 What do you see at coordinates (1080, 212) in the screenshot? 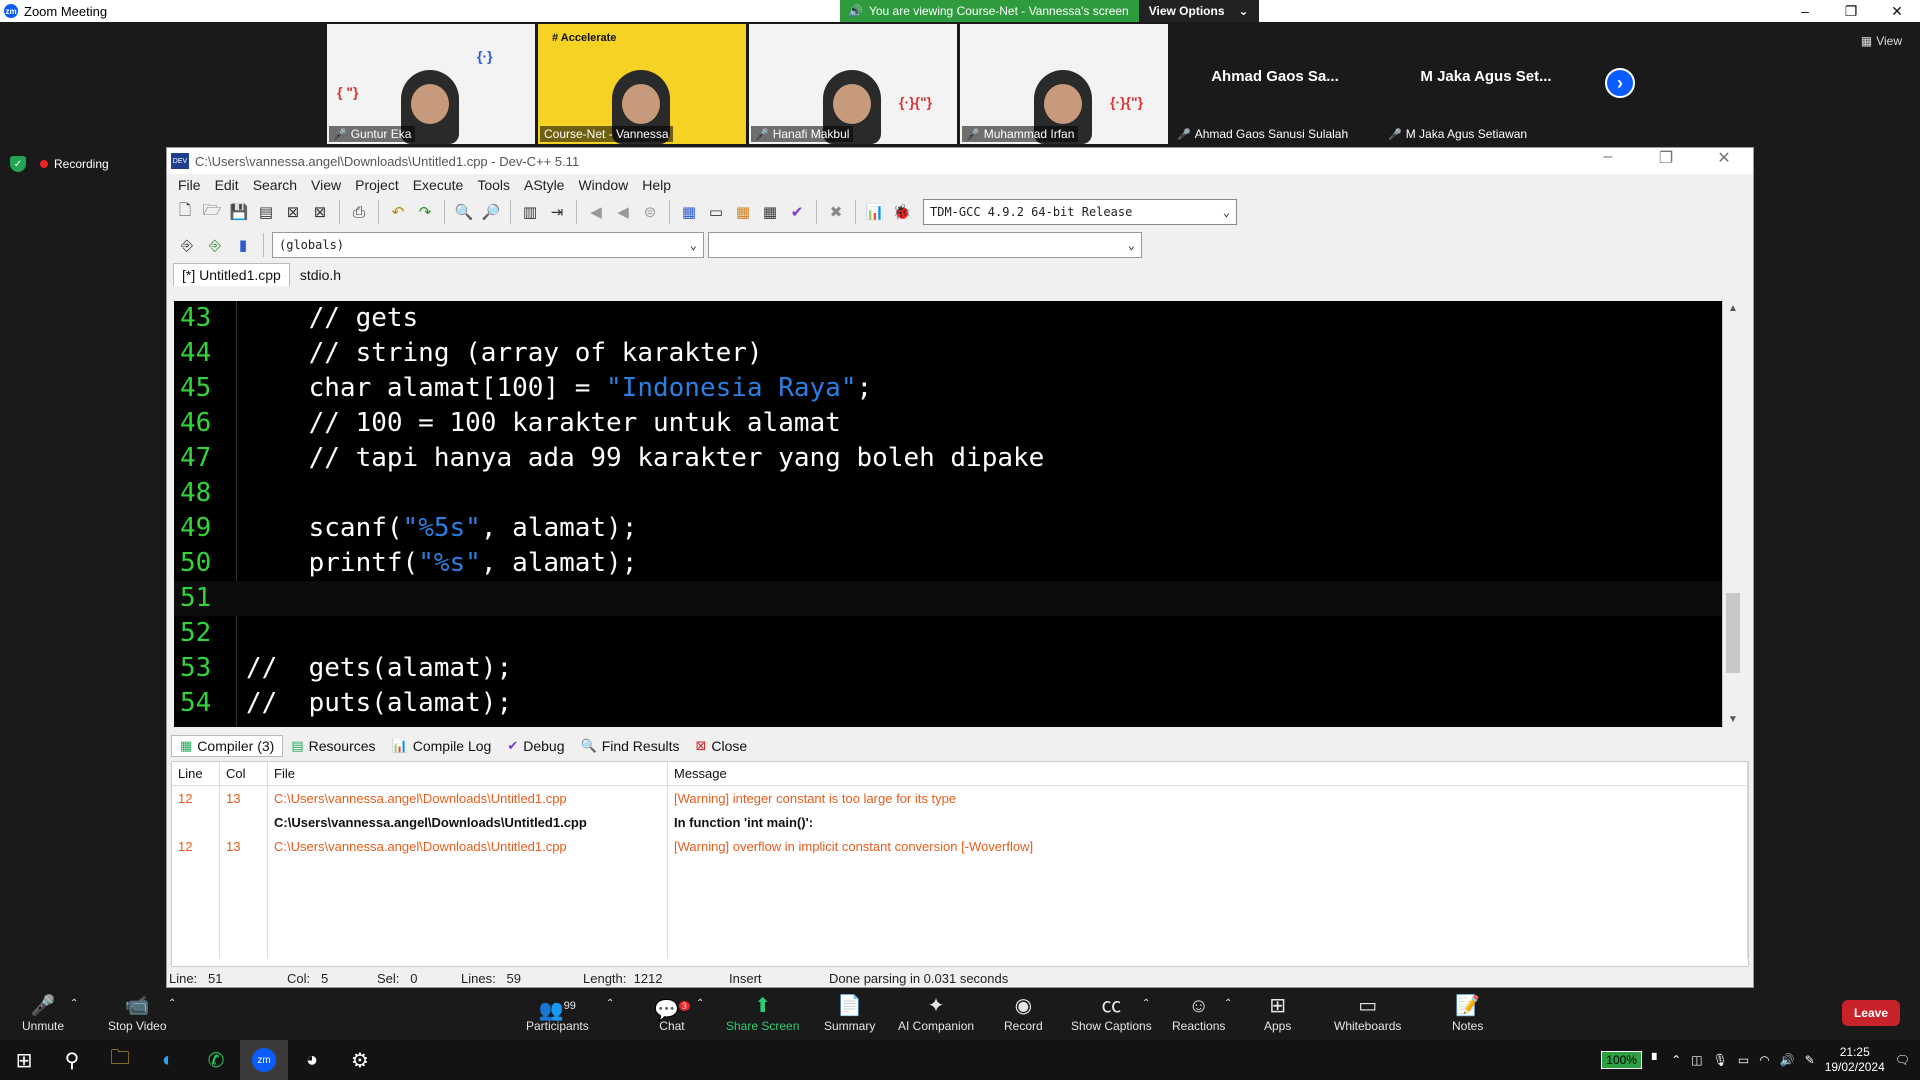
I see `compiler-select: TDM-GCC 4.9.2 64-bit Release ⌄` at bounding box center [1080, 212].